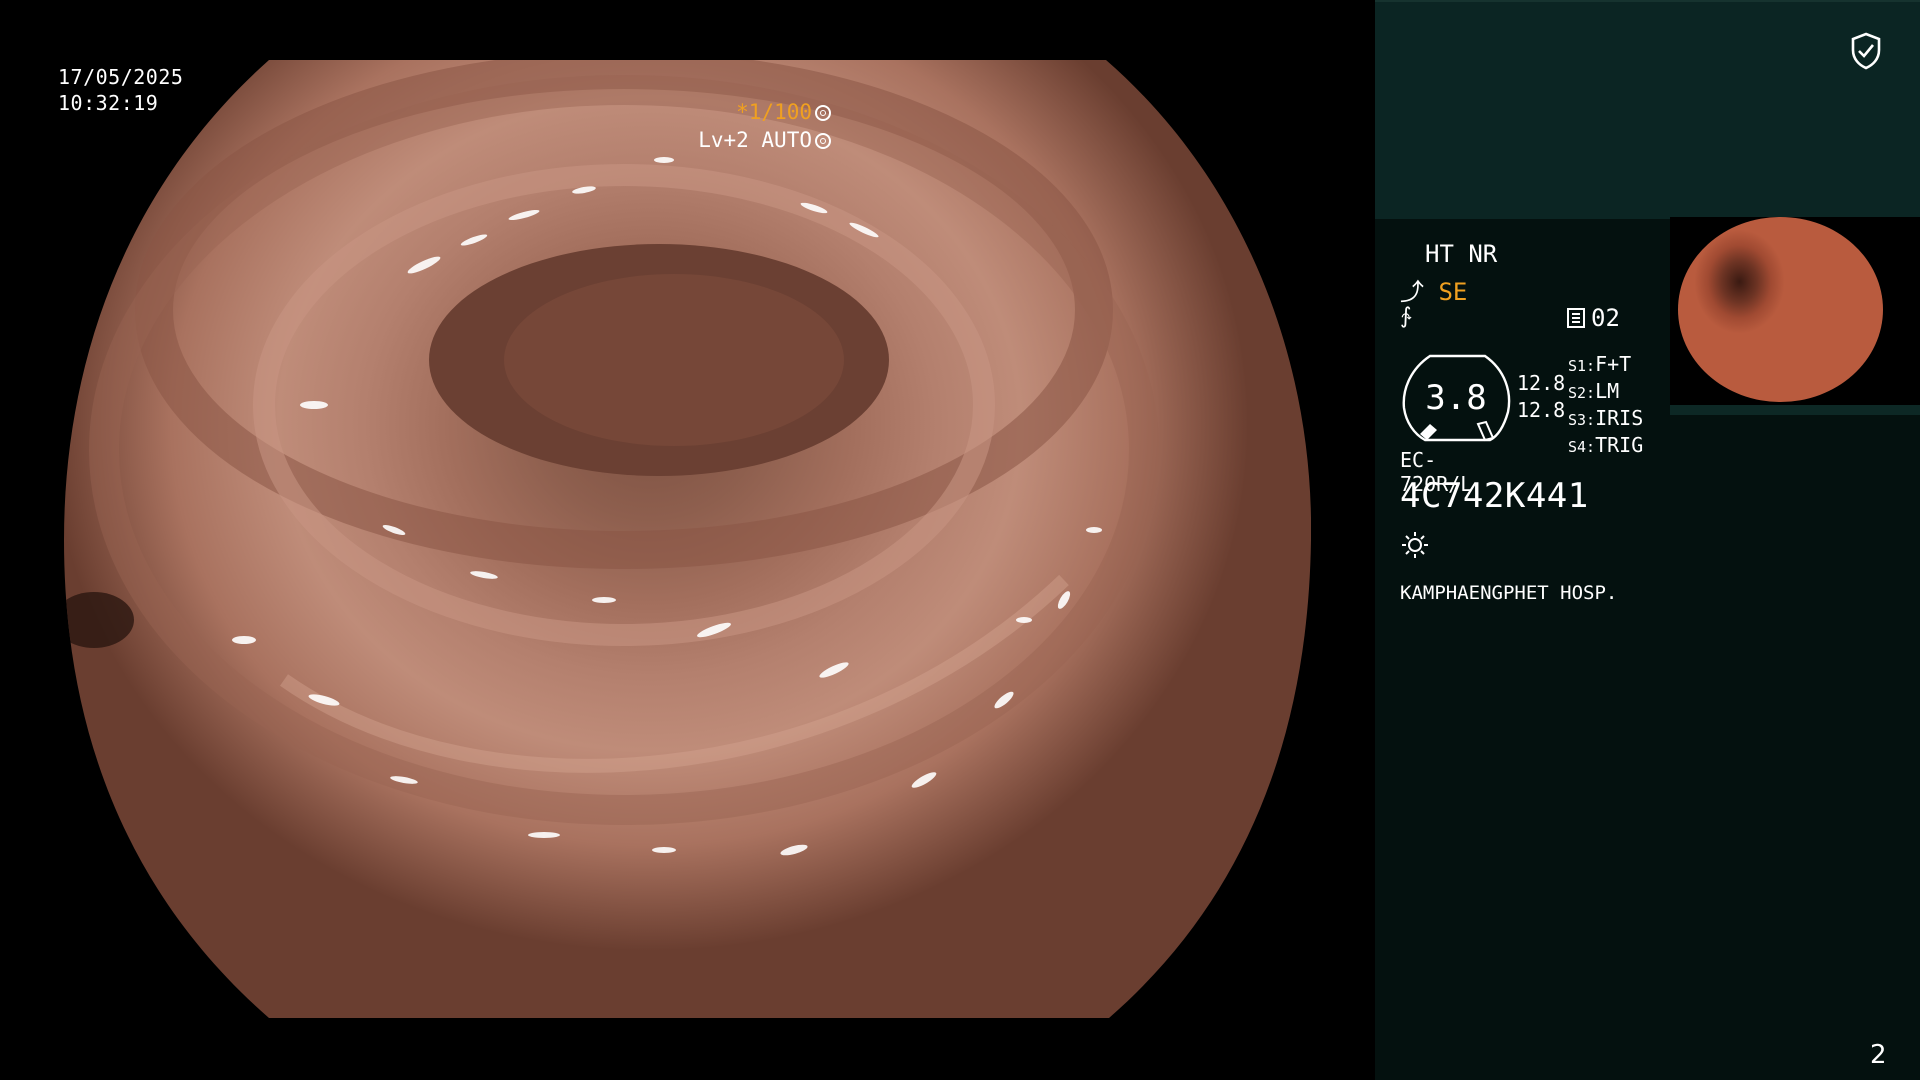  I want to click on lift-arrow-icon: ⤴, so click(1412, 292).